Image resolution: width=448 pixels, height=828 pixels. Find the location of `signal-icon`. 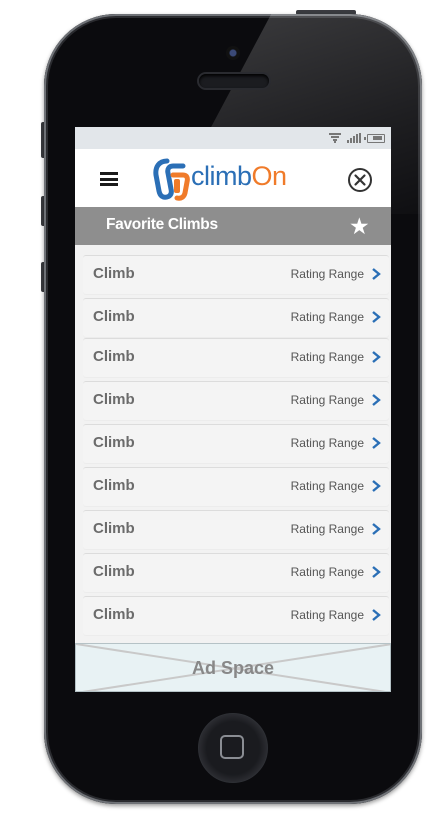

signal-icon is located at coordinates (354, 138).